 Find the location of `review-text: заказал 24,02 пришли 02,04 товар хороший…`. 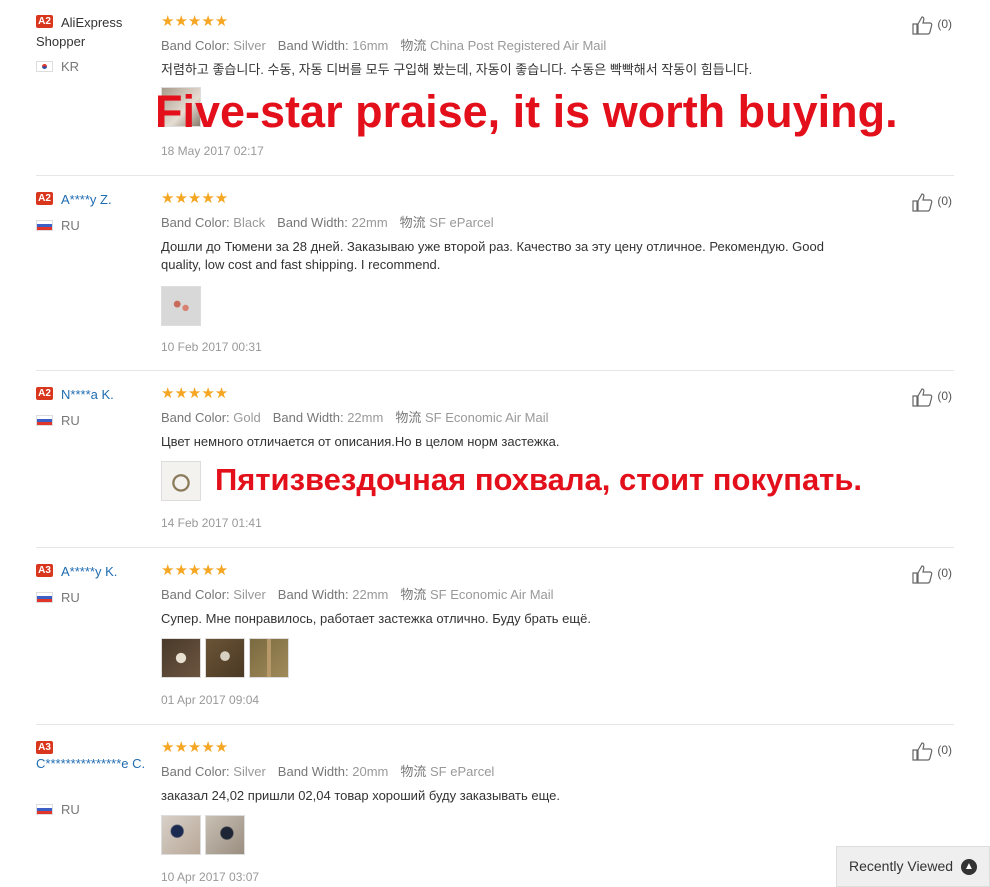

review-text: заказал 24,02 пришли 02,04 товар хороший… is located at coordinates (360, 795).